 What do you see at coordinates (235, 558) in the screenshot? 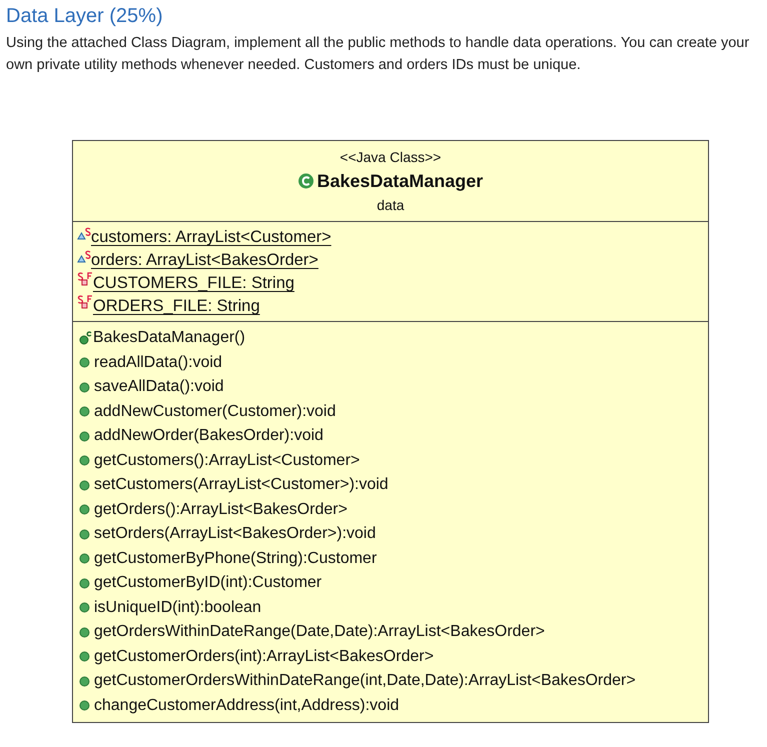
I see `method-entry: getCustomerByPhone(String):Customer` at bounding box center [235, 558].